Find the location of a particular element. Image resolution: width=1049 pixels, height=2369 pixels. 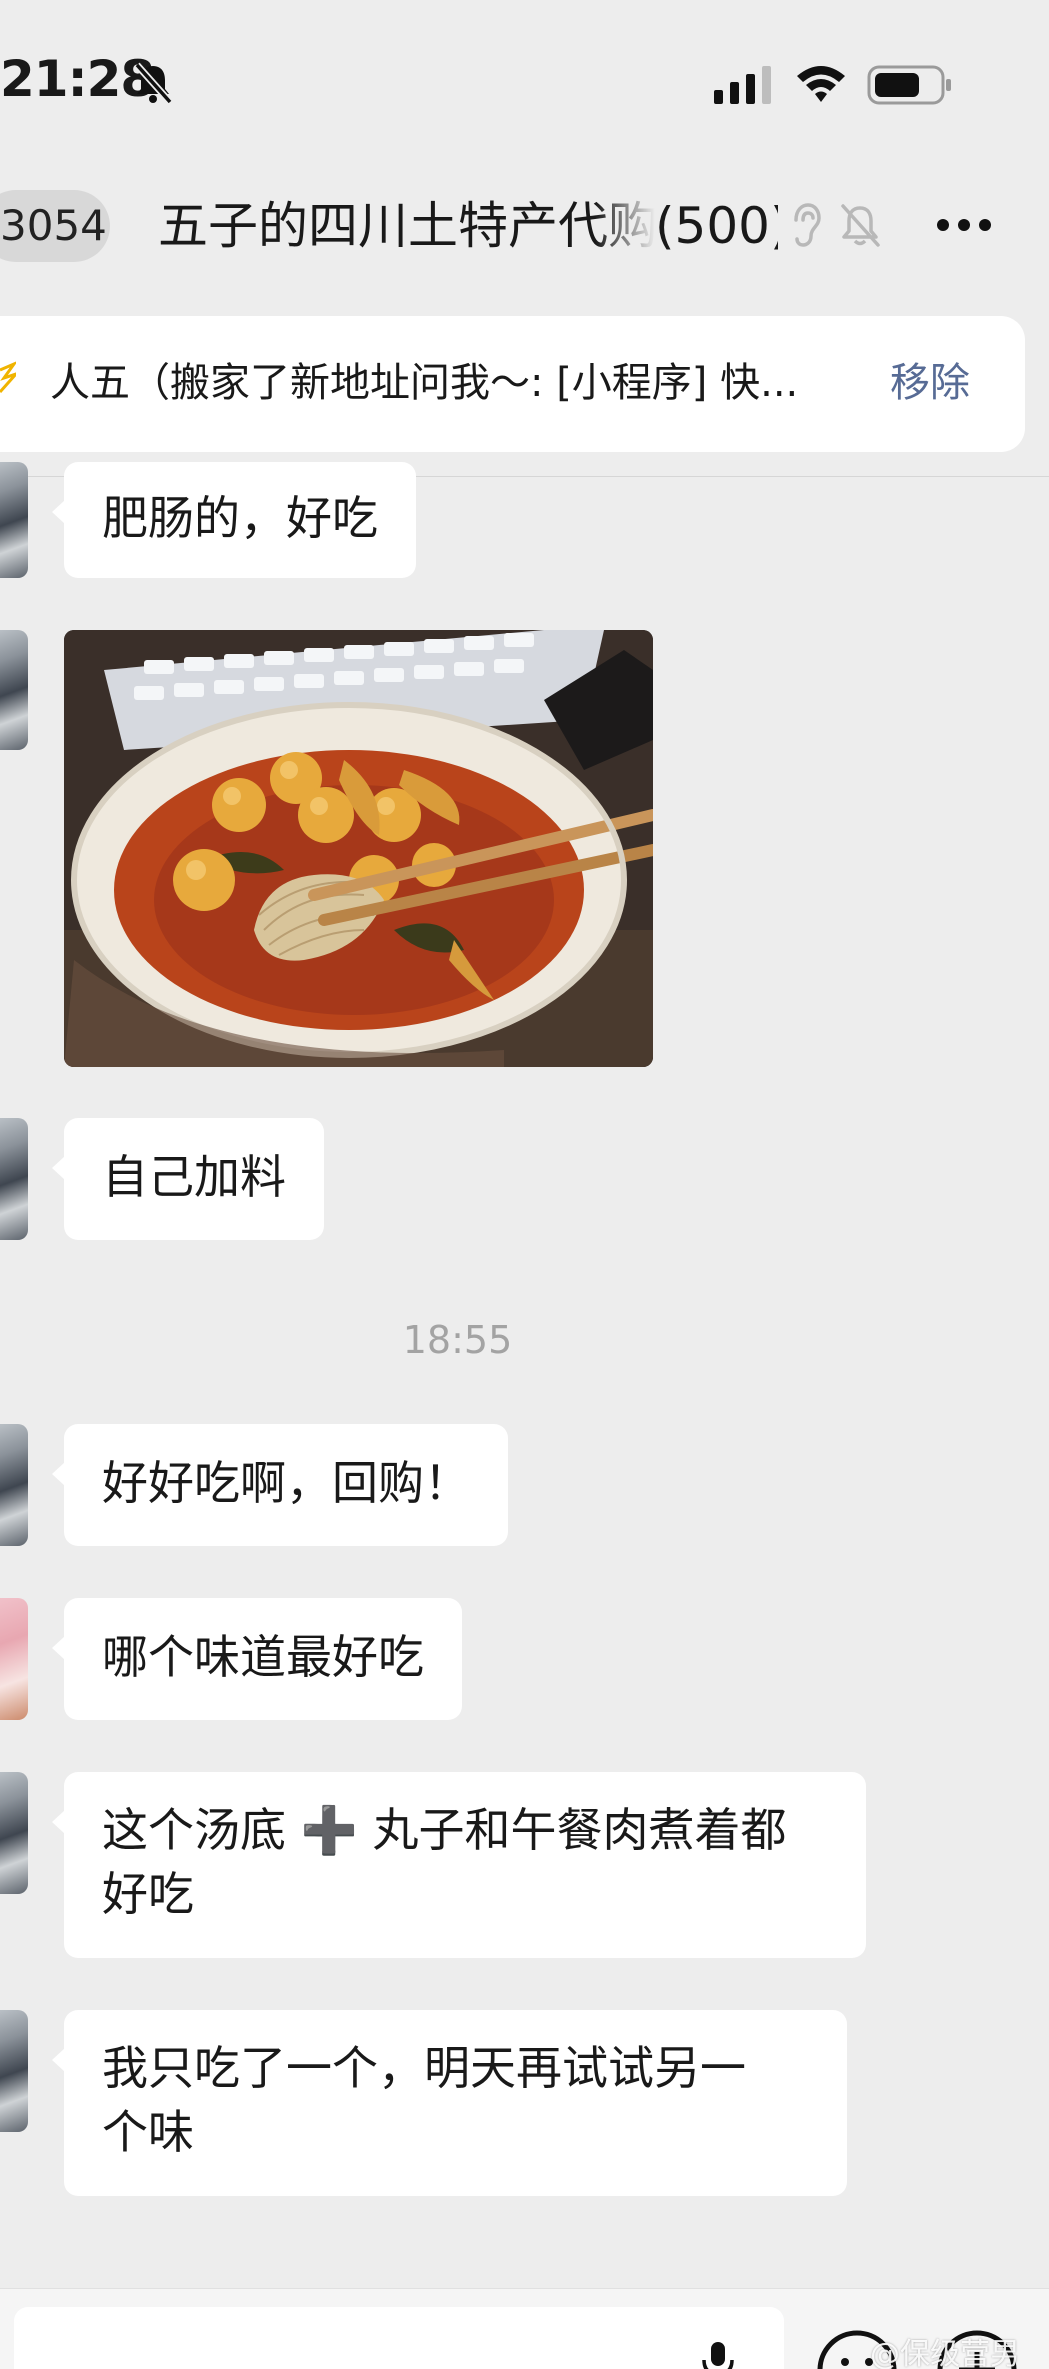

message-bubble: 哪个味道最好吃 is located at coordinates (257, 1659).